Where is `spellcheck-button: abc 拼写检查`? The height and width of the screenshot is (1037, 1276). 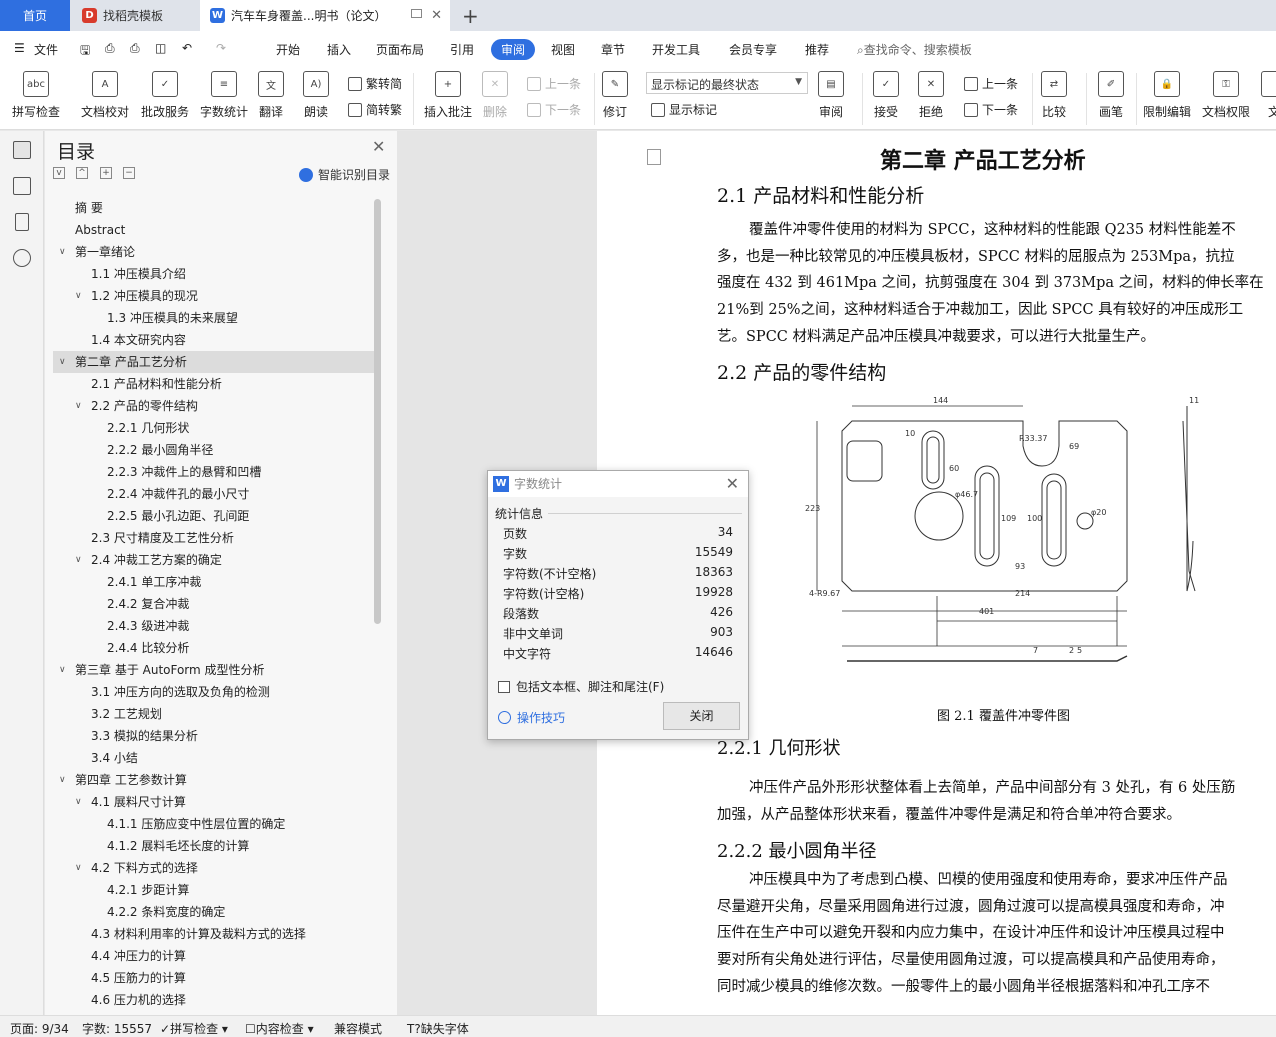
spellcheck-button: abc 拼写检查 is located at coordinates (36, 99).